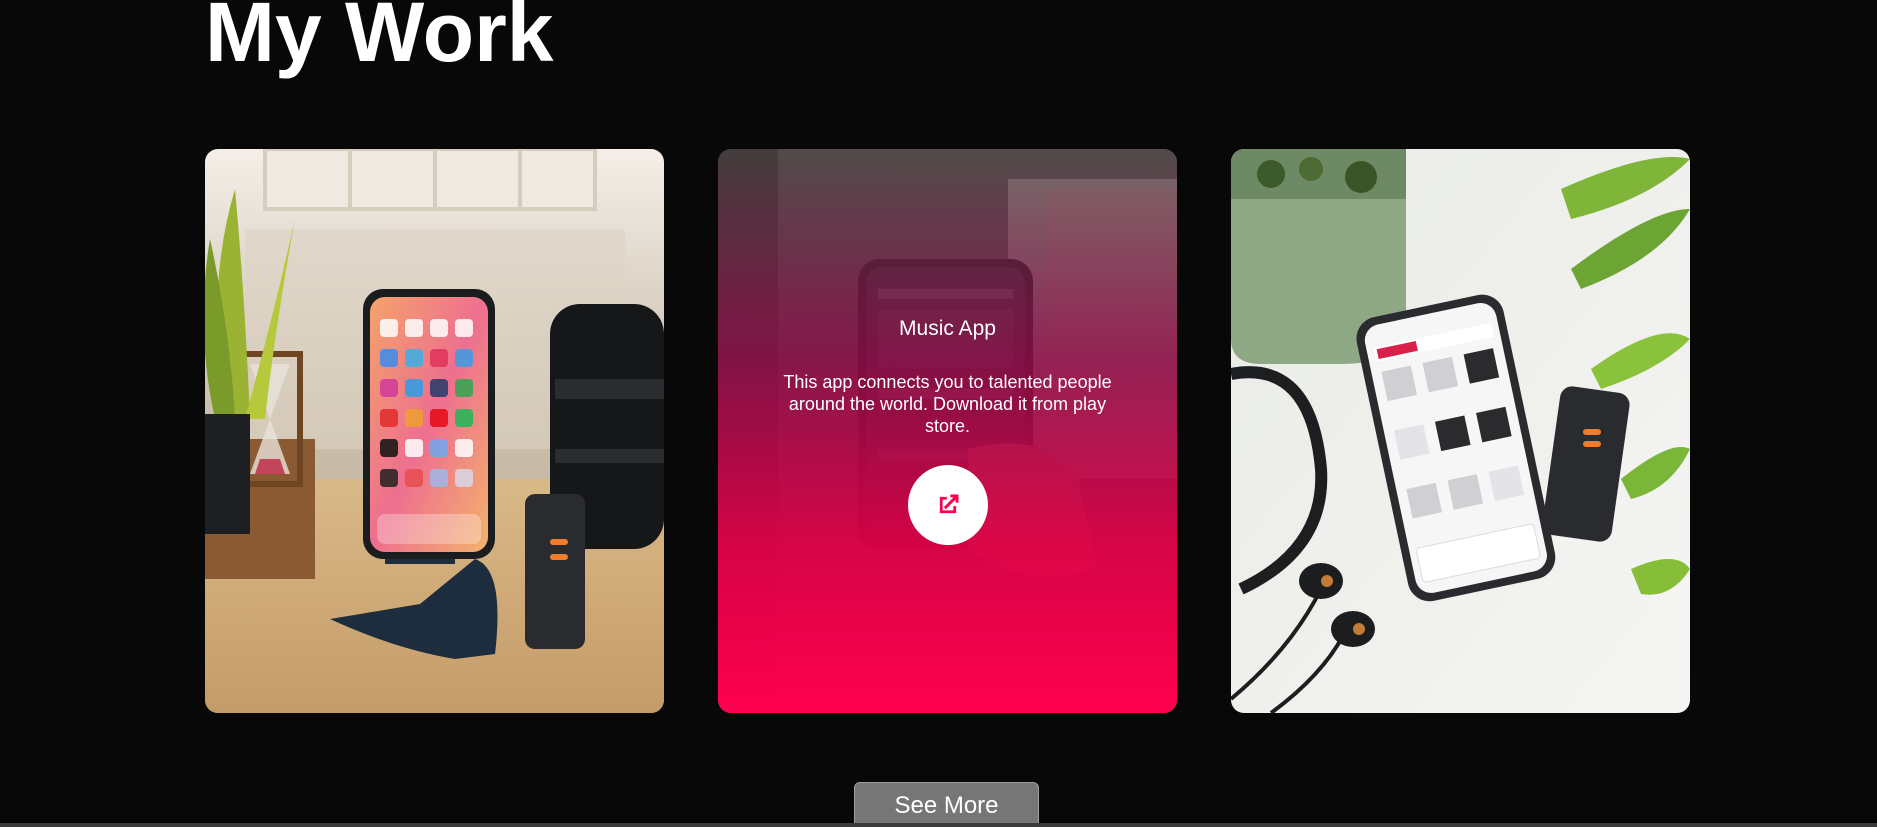 This screenshot has height=827, width=1877. Describe the element at coordinates (946, 804) in the screenshot. I see `see-more-button: See More` at that location.